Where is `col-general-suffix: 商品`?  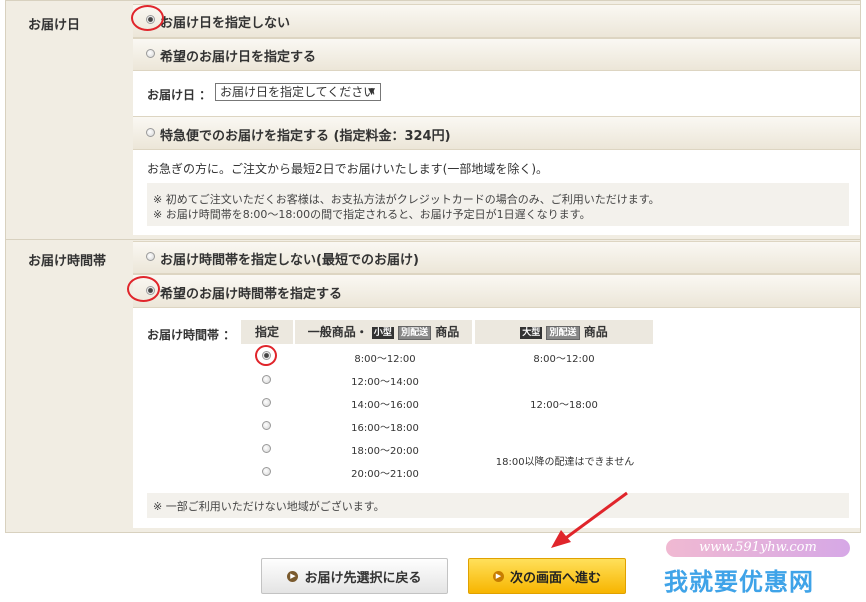 col-general-suffix: 商品 is located at coordinates (447, 332).